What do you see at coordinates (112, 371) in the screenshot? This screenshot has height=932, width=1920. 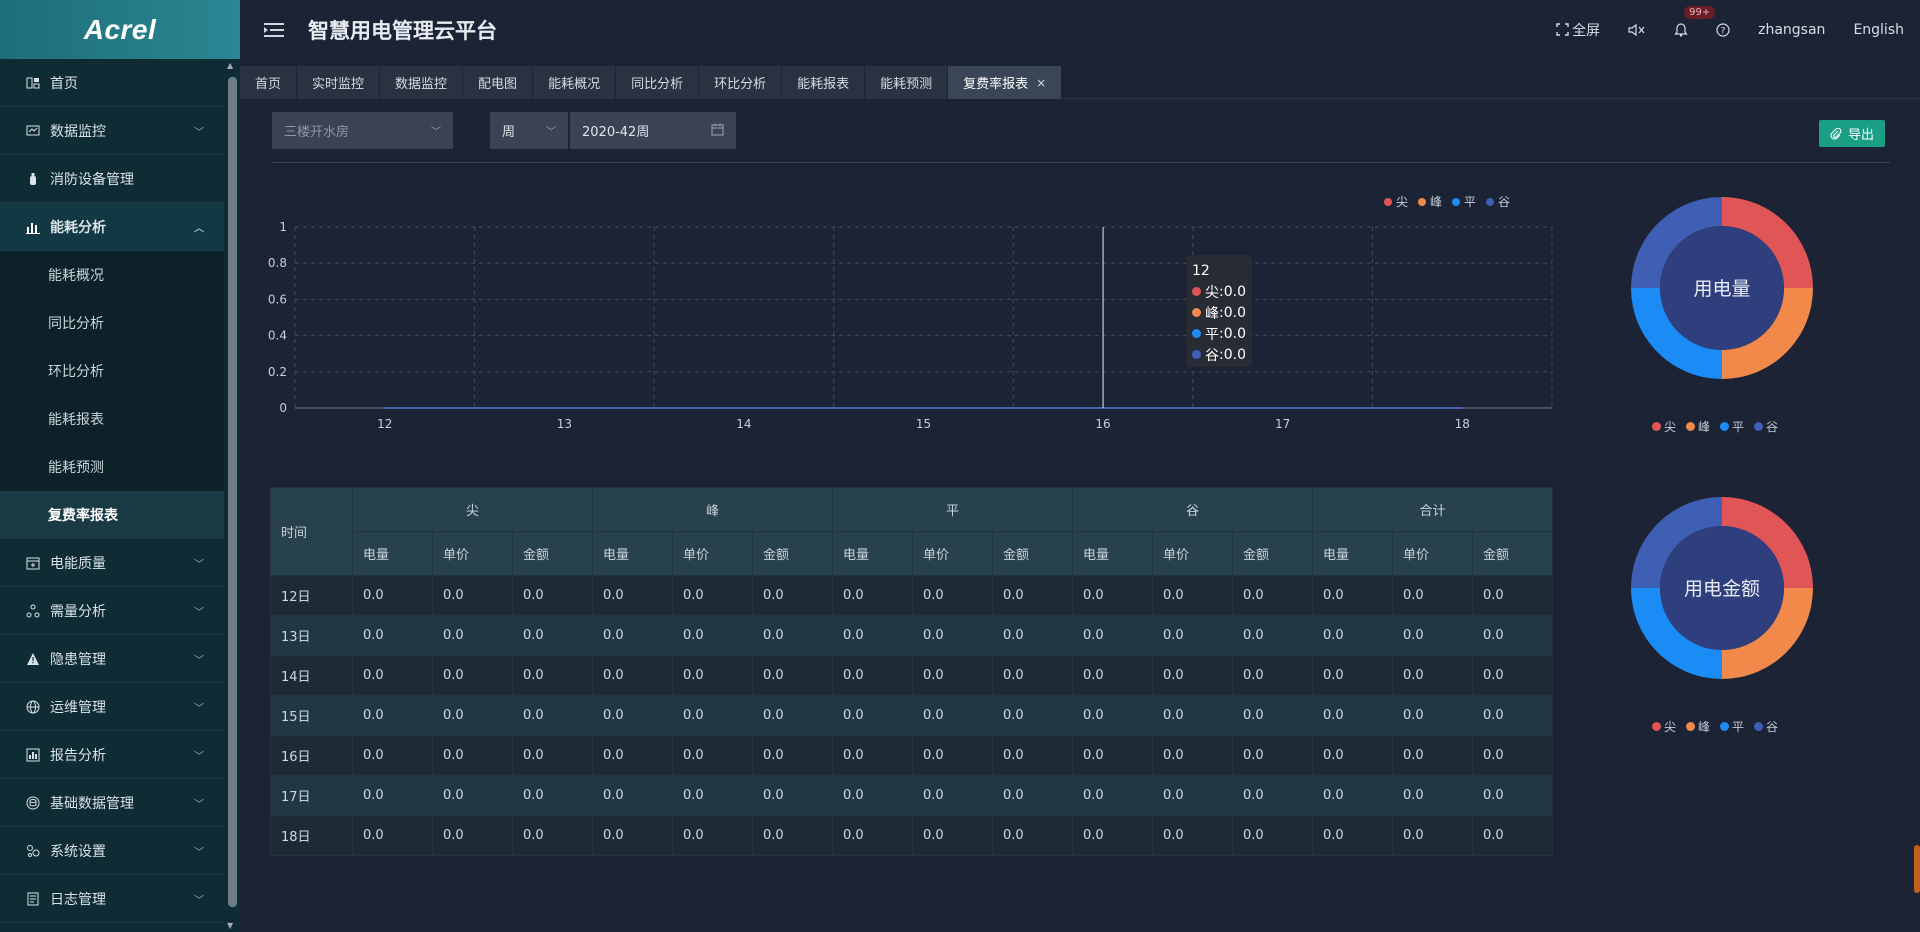 I see `sidebar-subitem-2: 环比分析` at bounding box center [112, 371].